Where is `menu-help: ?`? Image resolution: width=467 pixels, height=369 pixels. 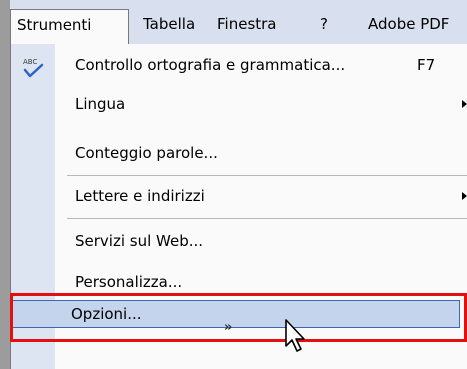
menu-help: ? is located at coordinates (324, 26).